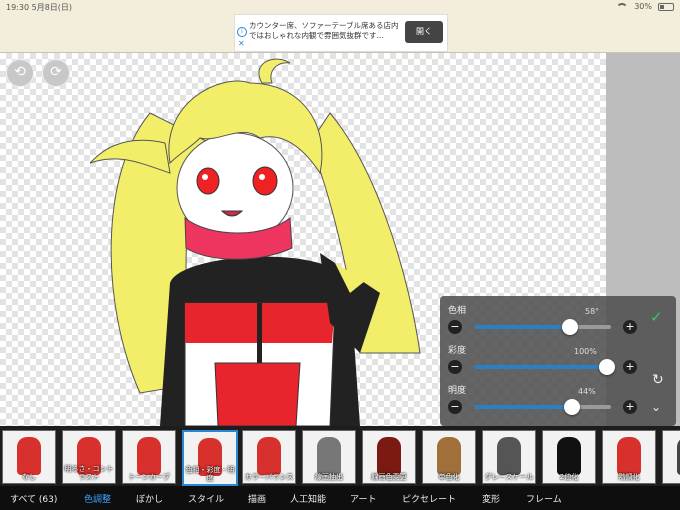  I want to click on filter-thumbnail: 線画抽出, so click(329, 457).